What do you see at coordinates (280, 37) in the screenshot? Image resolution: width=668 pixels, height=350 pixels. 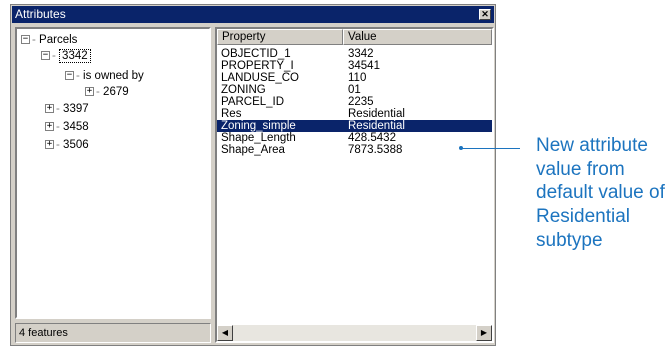 I see `column-header-property: Property` at bounding box center [280, 37].